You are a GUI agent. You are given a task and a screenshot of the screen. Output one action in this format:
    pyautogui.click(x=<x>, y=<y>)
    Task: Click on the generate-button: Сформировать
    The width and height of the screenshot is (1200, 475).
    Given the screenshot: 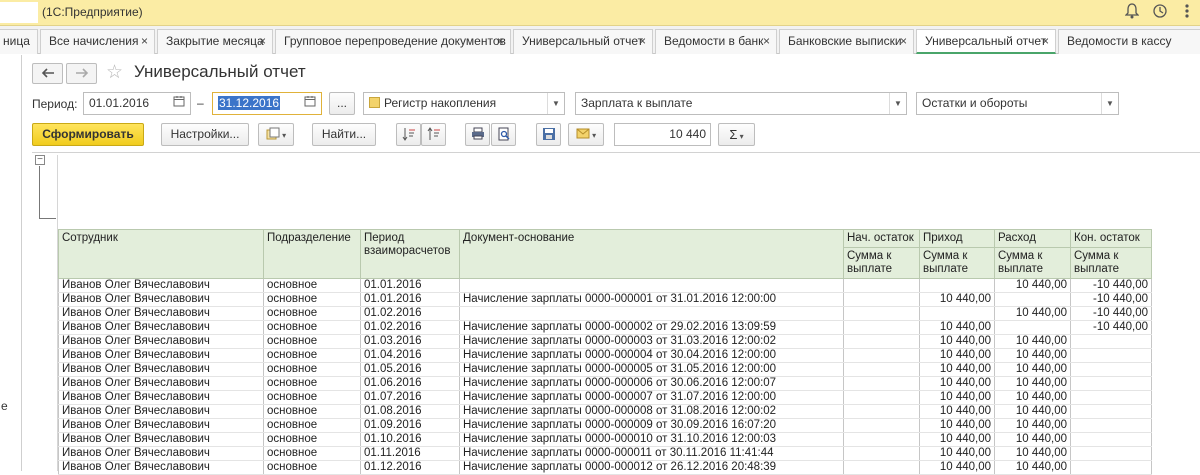 What is the action you would take?
    pyautogui.click(x=88, y=134)
    